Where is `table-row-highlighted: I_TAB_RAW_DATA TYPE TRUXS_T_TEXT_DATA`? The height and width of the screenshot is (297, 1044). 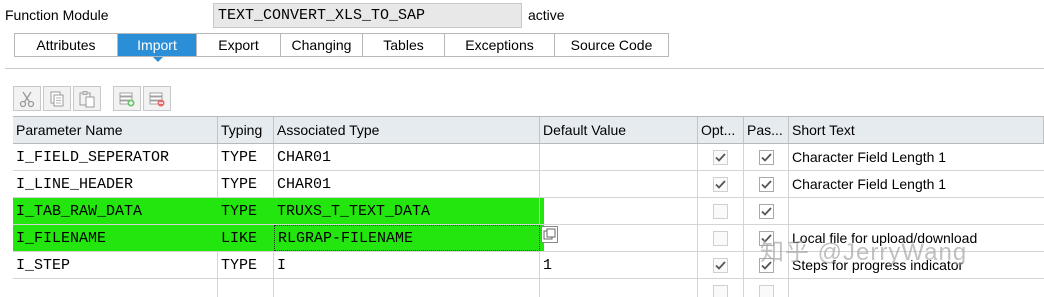
table-row-highlighted: I_TAB_RAW_DATA TYPE TRUXS_T_TEXT_DATA is located at coordinates (528, 211).